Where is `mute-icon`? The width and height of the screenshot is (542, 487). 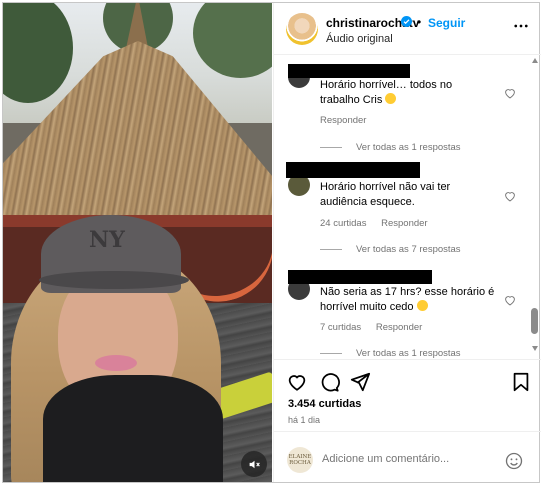 mute-icon is located at coordinates (254, 464).